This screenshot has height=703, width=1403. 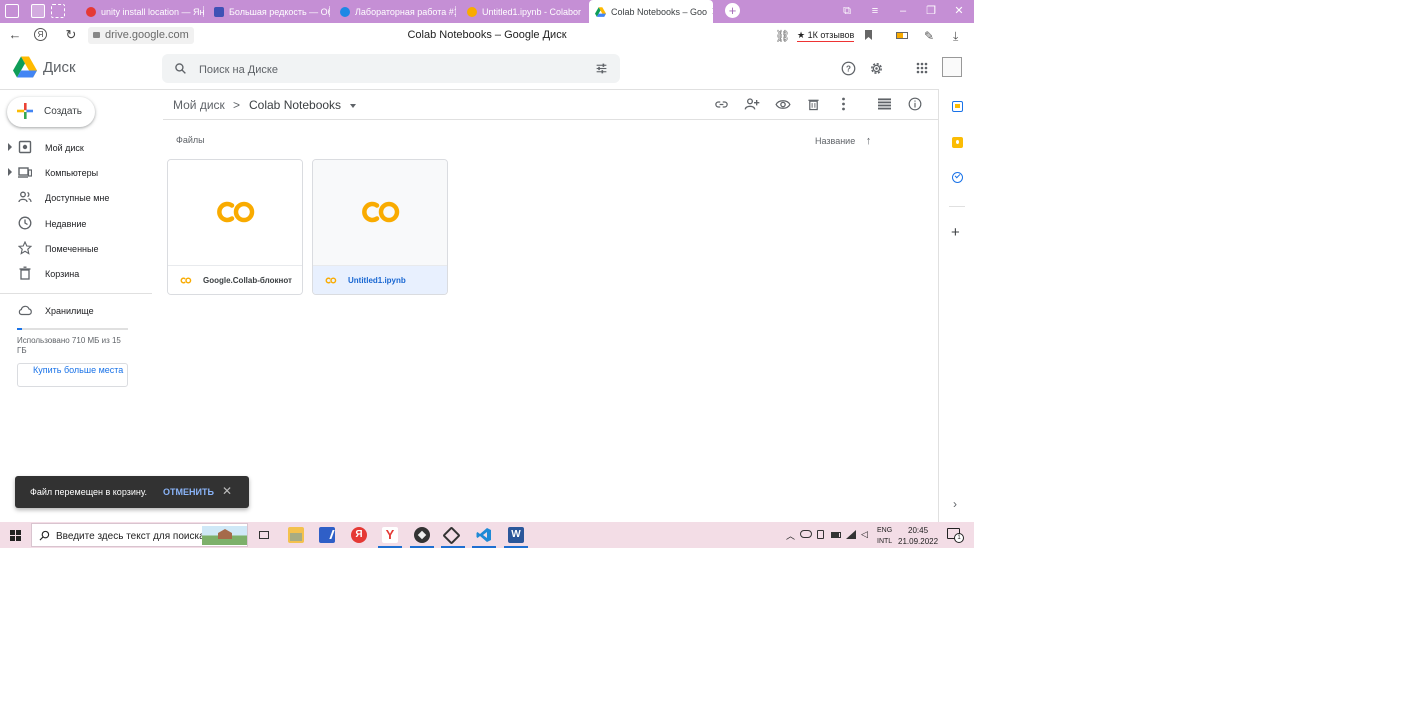 I want to click on sort-by-name-button: Название ↑, so click(x=843, y=141).